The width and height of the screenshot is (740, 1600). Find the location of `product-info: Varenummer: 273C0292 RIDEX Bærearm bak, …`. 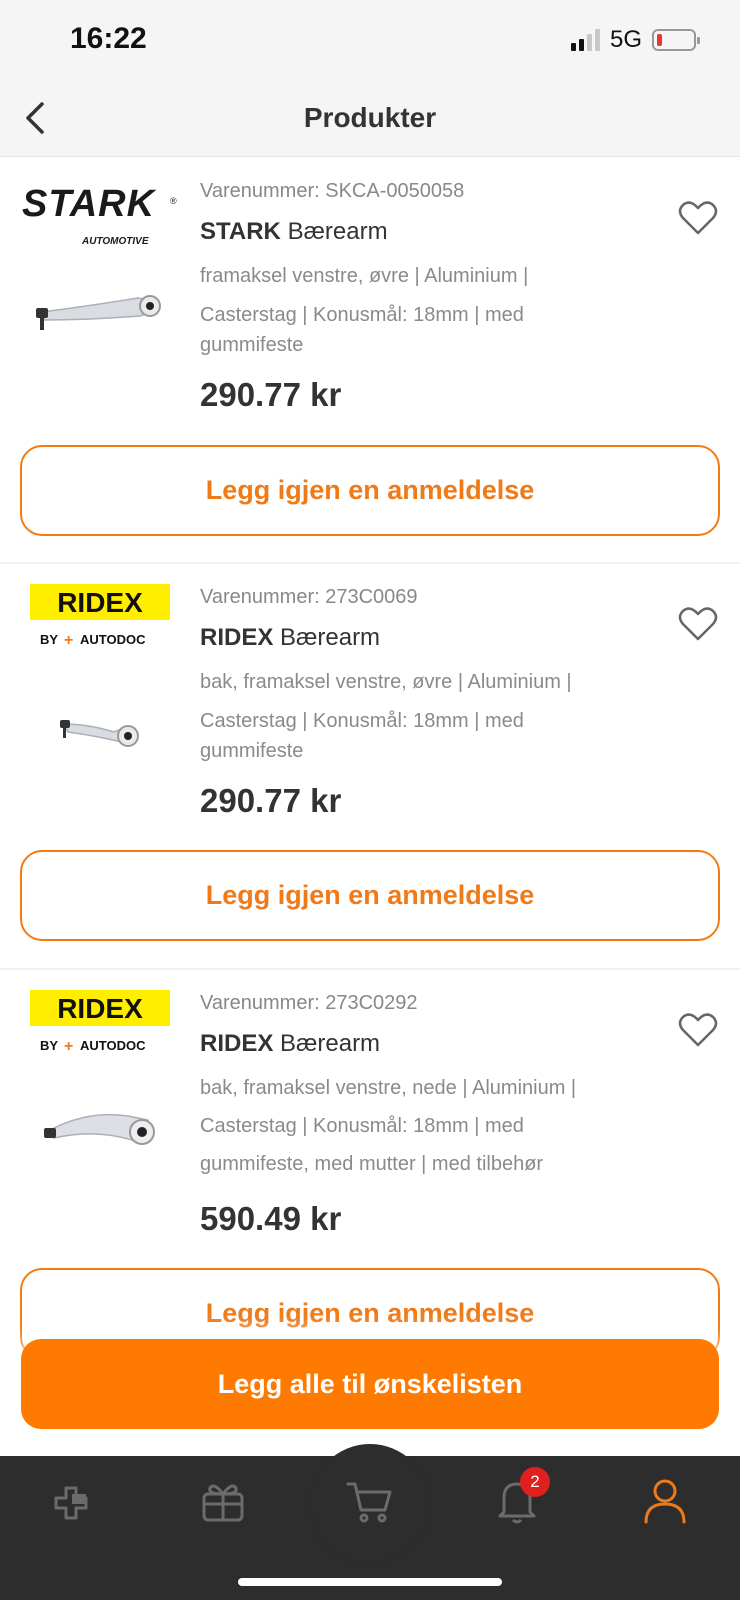

product-info: Varenummer: 273C0292 RIDEX Bærearm bak, … is located at coordinates (420, 1087).